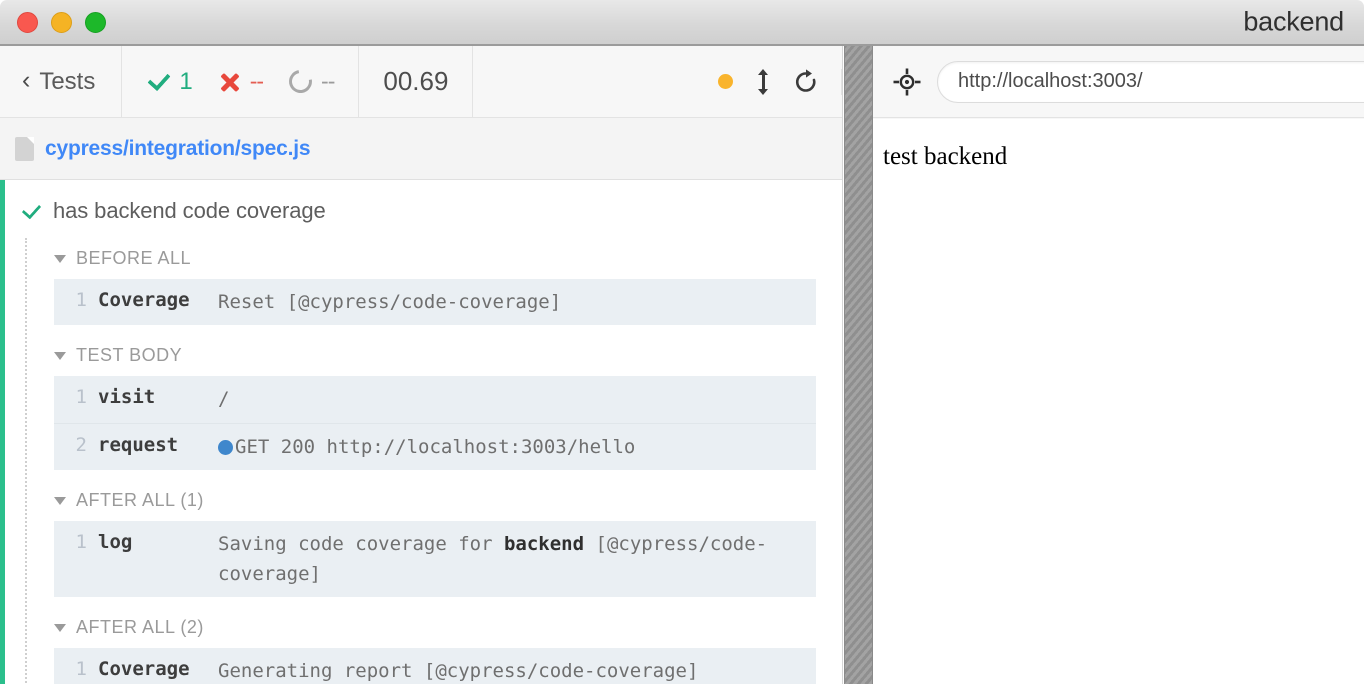 The width and height of the screenshot is (1364, 684). Describe the element at coordinates (140, 627) in the screenshot. I see `hook-label-text: AFTER ALL (2)` at that location.